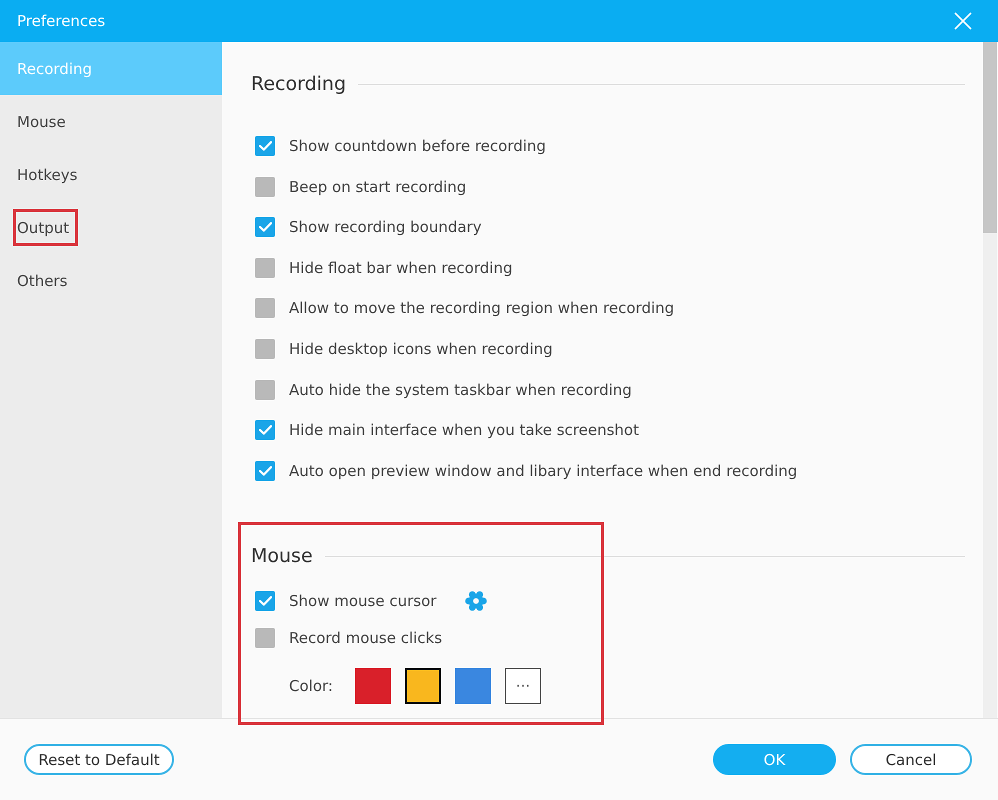 The width and height of the screenshot is (998, 800). What do you see at coordinates (522, 686) in the screenshot?
I see `more-colors-button: ···` at bounding box center [522, 686].